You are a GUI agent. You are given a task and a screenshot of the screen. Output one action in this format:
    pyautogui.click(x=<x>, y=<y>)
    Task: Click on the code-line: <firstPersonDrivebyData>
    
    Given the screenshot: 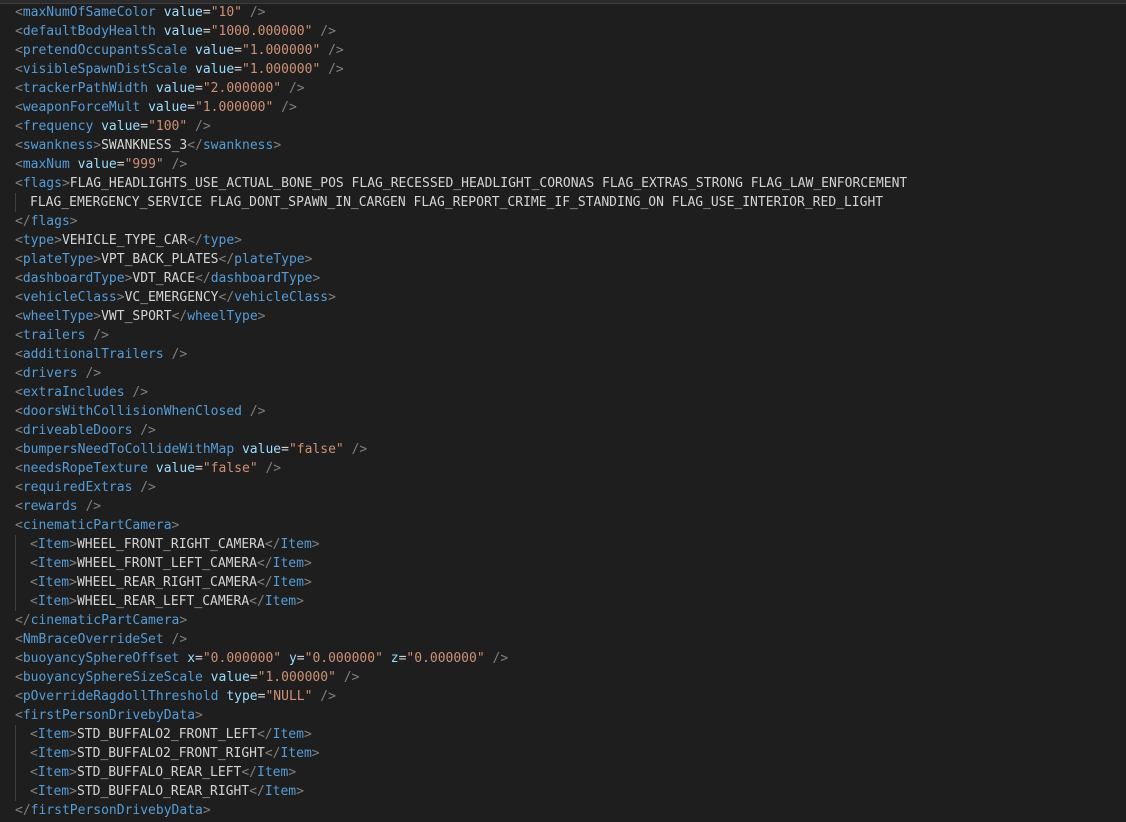 What is the action you would take?
    pyautogui.click(x=461, y=715)
    